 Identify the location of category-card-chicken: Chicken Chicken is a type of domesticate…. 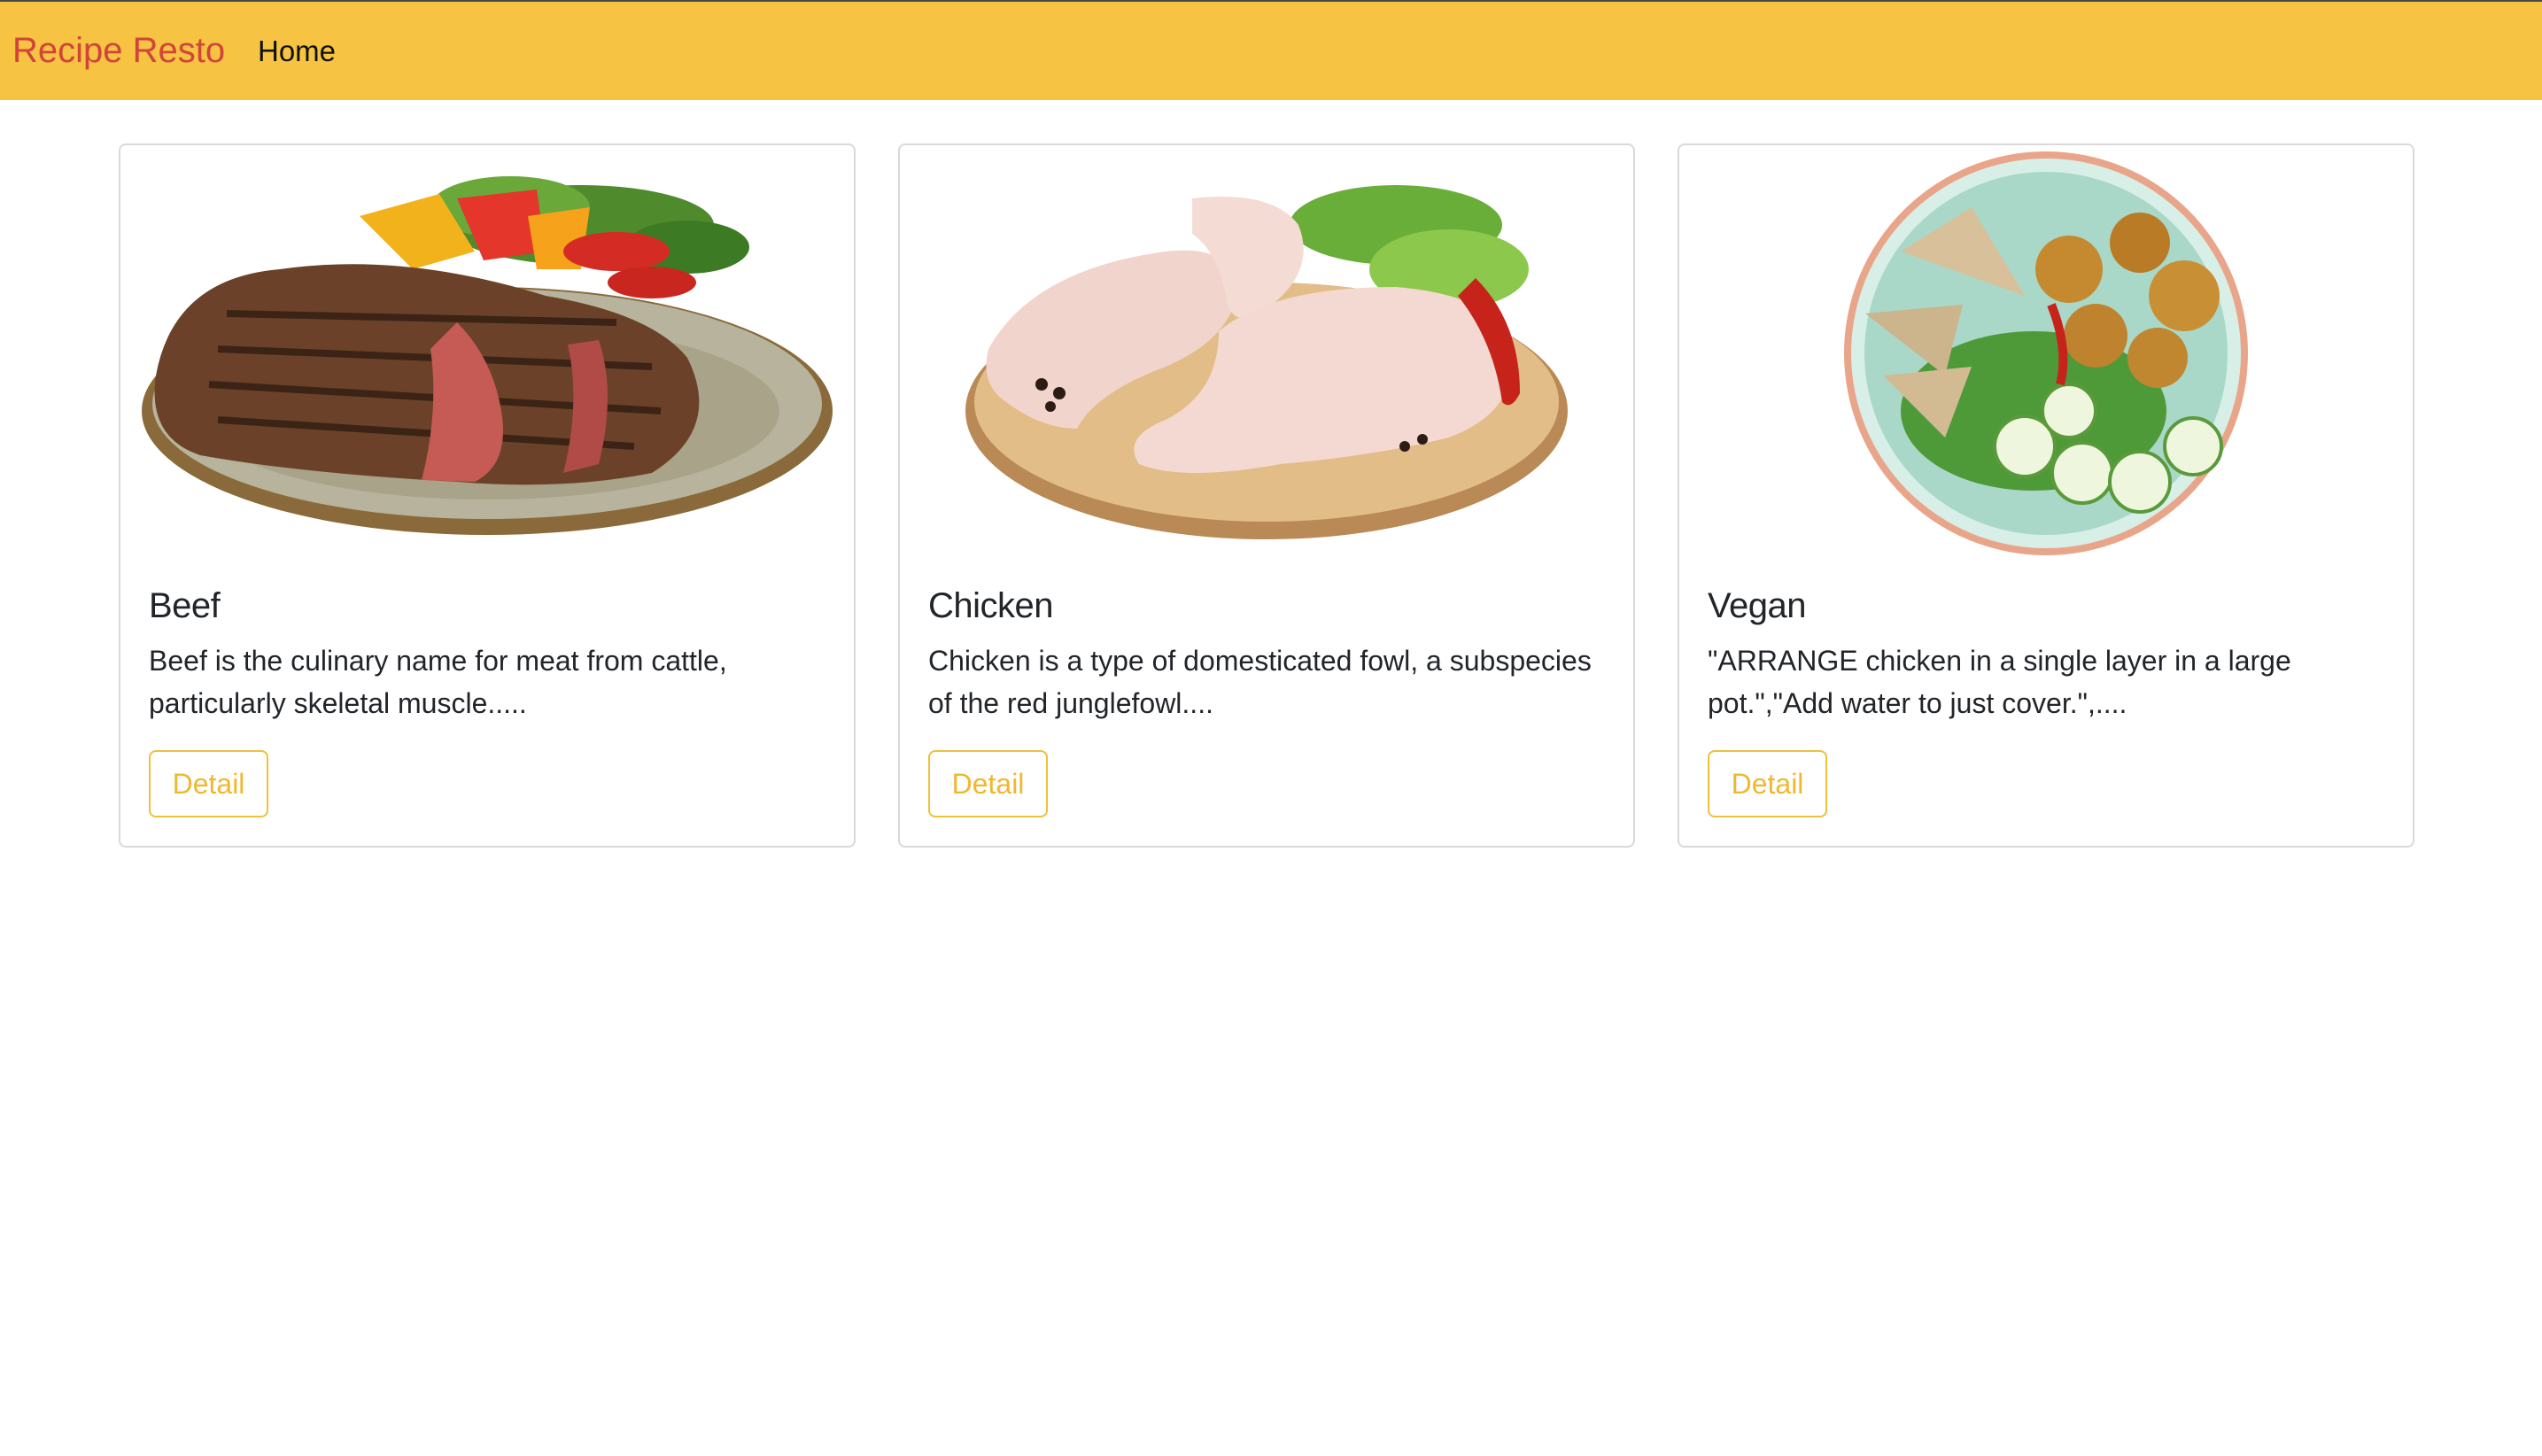
(1266, 495).